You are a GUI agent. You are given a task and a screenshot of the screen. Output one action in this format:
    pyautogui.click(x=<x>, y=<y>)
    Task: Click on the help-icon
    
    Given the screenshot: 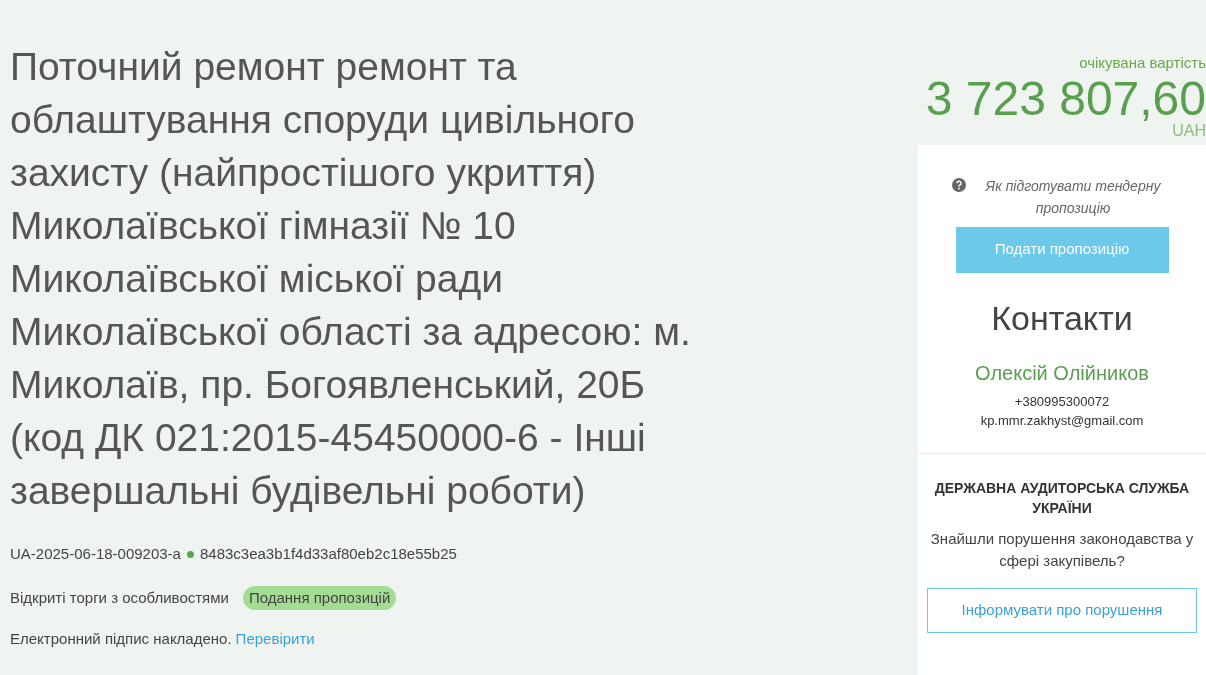 What is the action you would take?
    pyautogui.click(x=959, y=184)
    